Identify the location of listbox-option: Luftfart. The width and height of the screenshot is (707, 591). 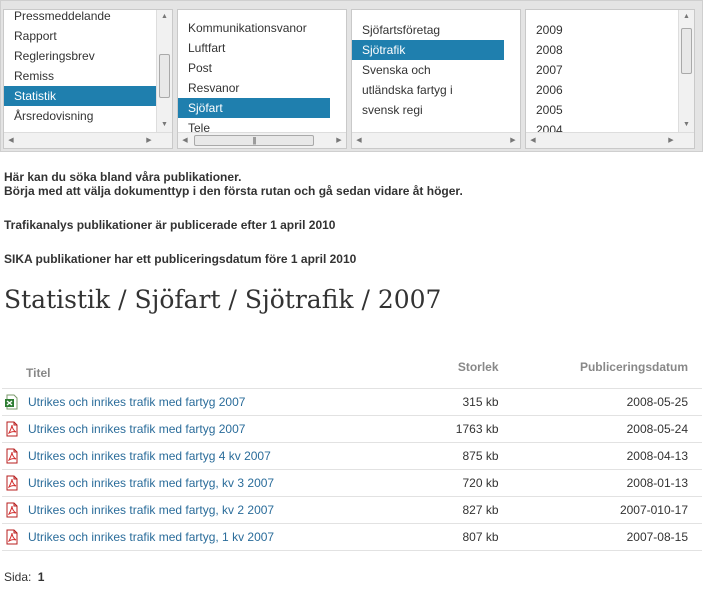
(254, 48).